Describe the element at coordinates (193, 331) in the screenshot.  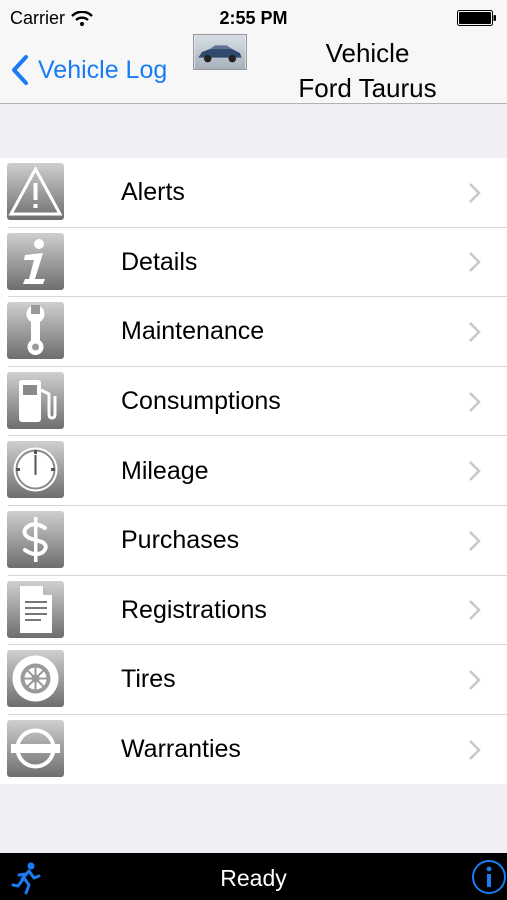
I see `menu-row-label: Maintenance` at that location.